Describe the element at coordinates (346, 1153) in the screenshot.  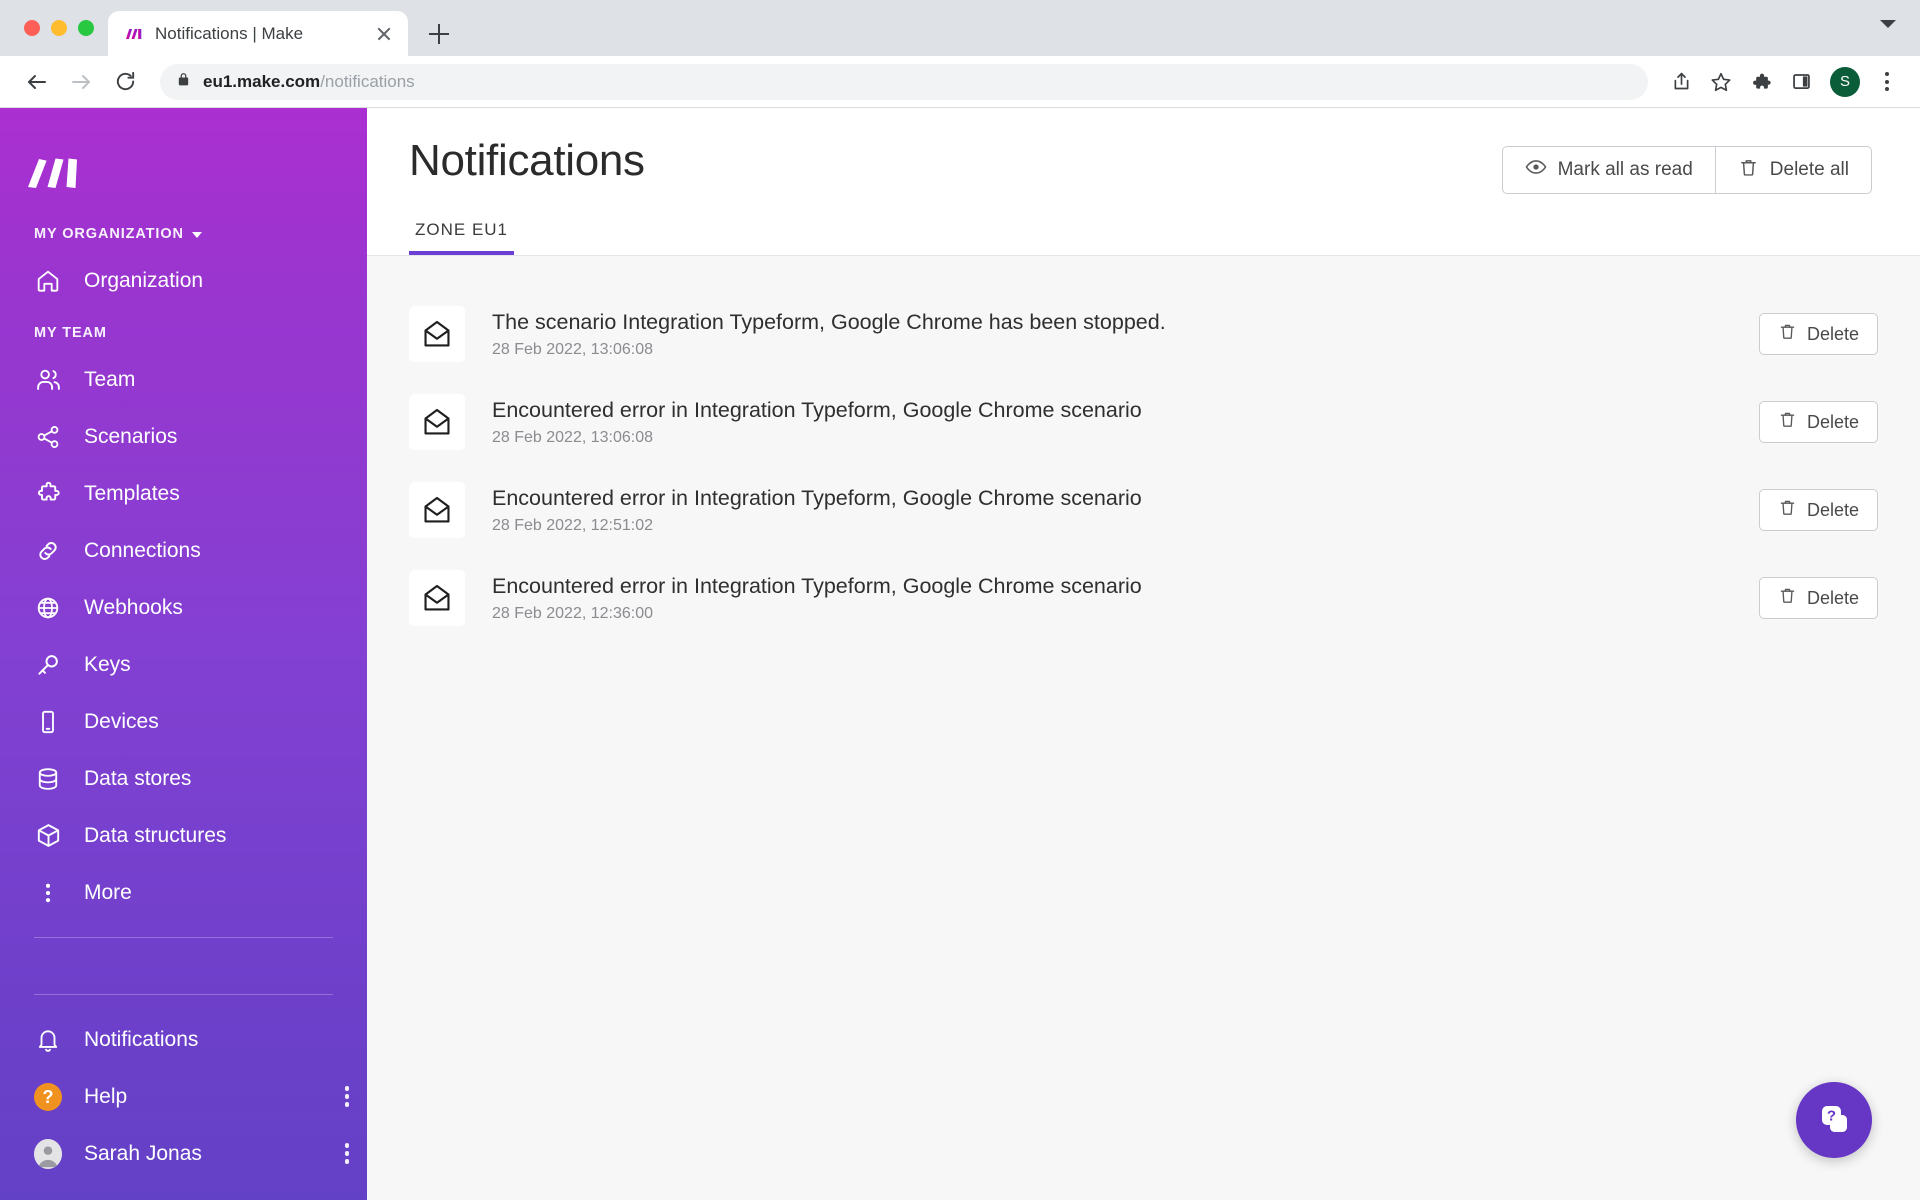
I see `profile-options-icon` at that location.